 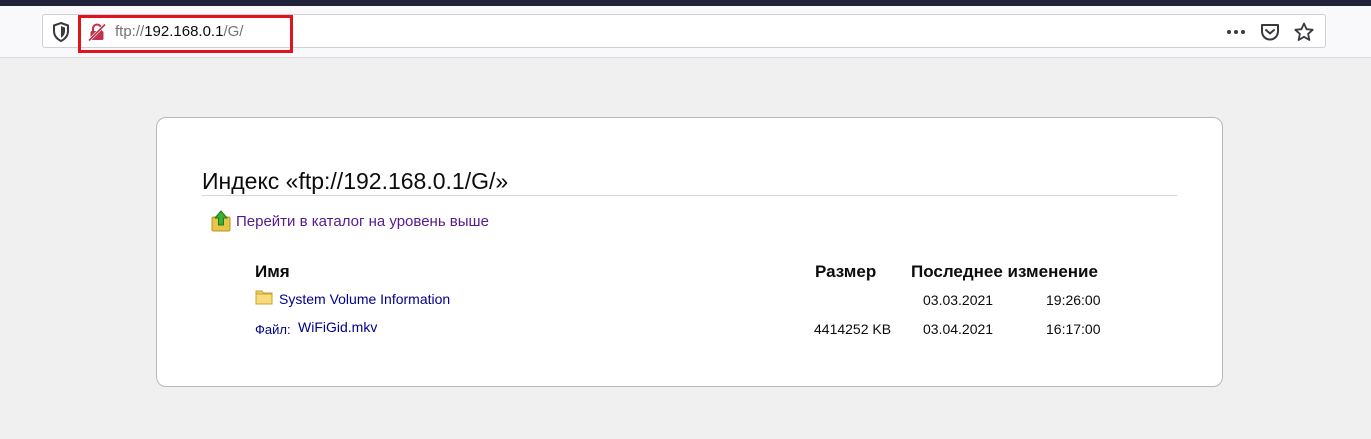 I want to click on page-title: Индекс «ftp://192.168.0.1/G/», so click(x=355, y=181).